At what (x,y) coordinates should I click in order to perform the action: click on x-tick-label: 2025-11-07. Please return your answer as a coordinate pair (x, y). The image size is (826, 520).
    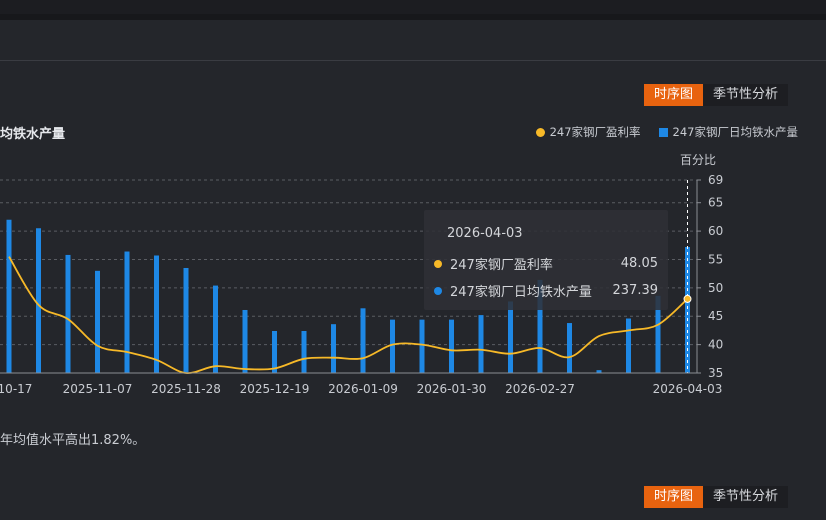
    Looking at the image, I should click on (98, 389).